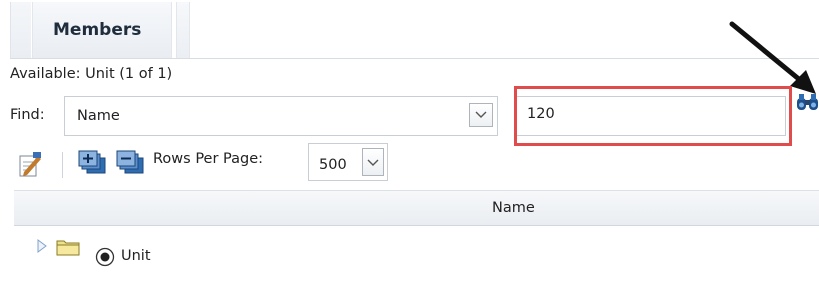  I want to click on tab-right-edge, so click(183, 30).